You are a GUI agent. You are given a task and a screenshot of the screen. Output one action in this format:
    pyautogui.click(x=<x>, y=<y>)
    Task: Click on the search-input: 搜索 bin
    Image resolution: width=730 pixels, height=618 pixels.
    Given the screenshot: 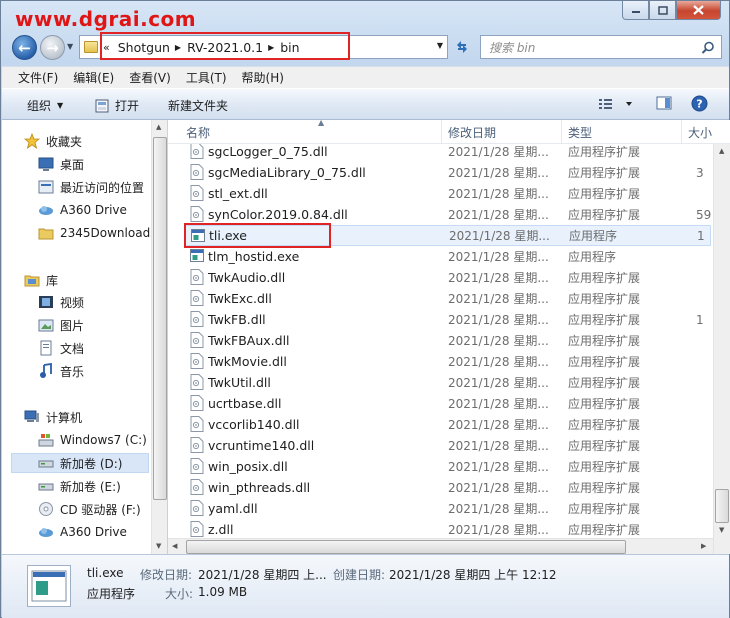 What is the action you would take?
    pyautogui.click(x=512, y=47)
    